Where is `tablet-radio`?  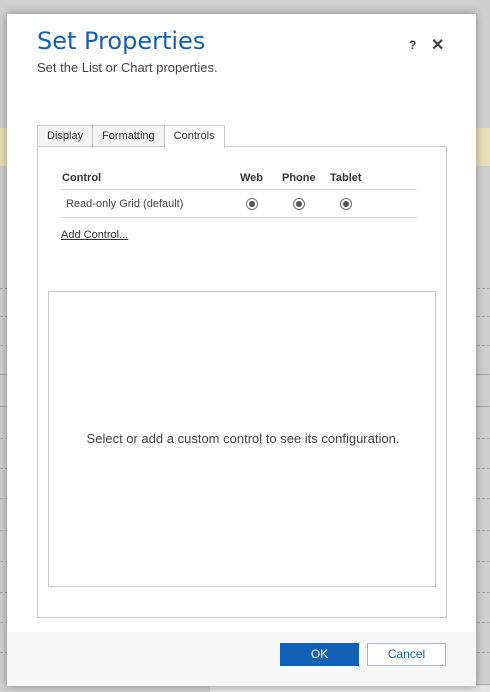
tablet-radio is located at coordinates (346, 204).